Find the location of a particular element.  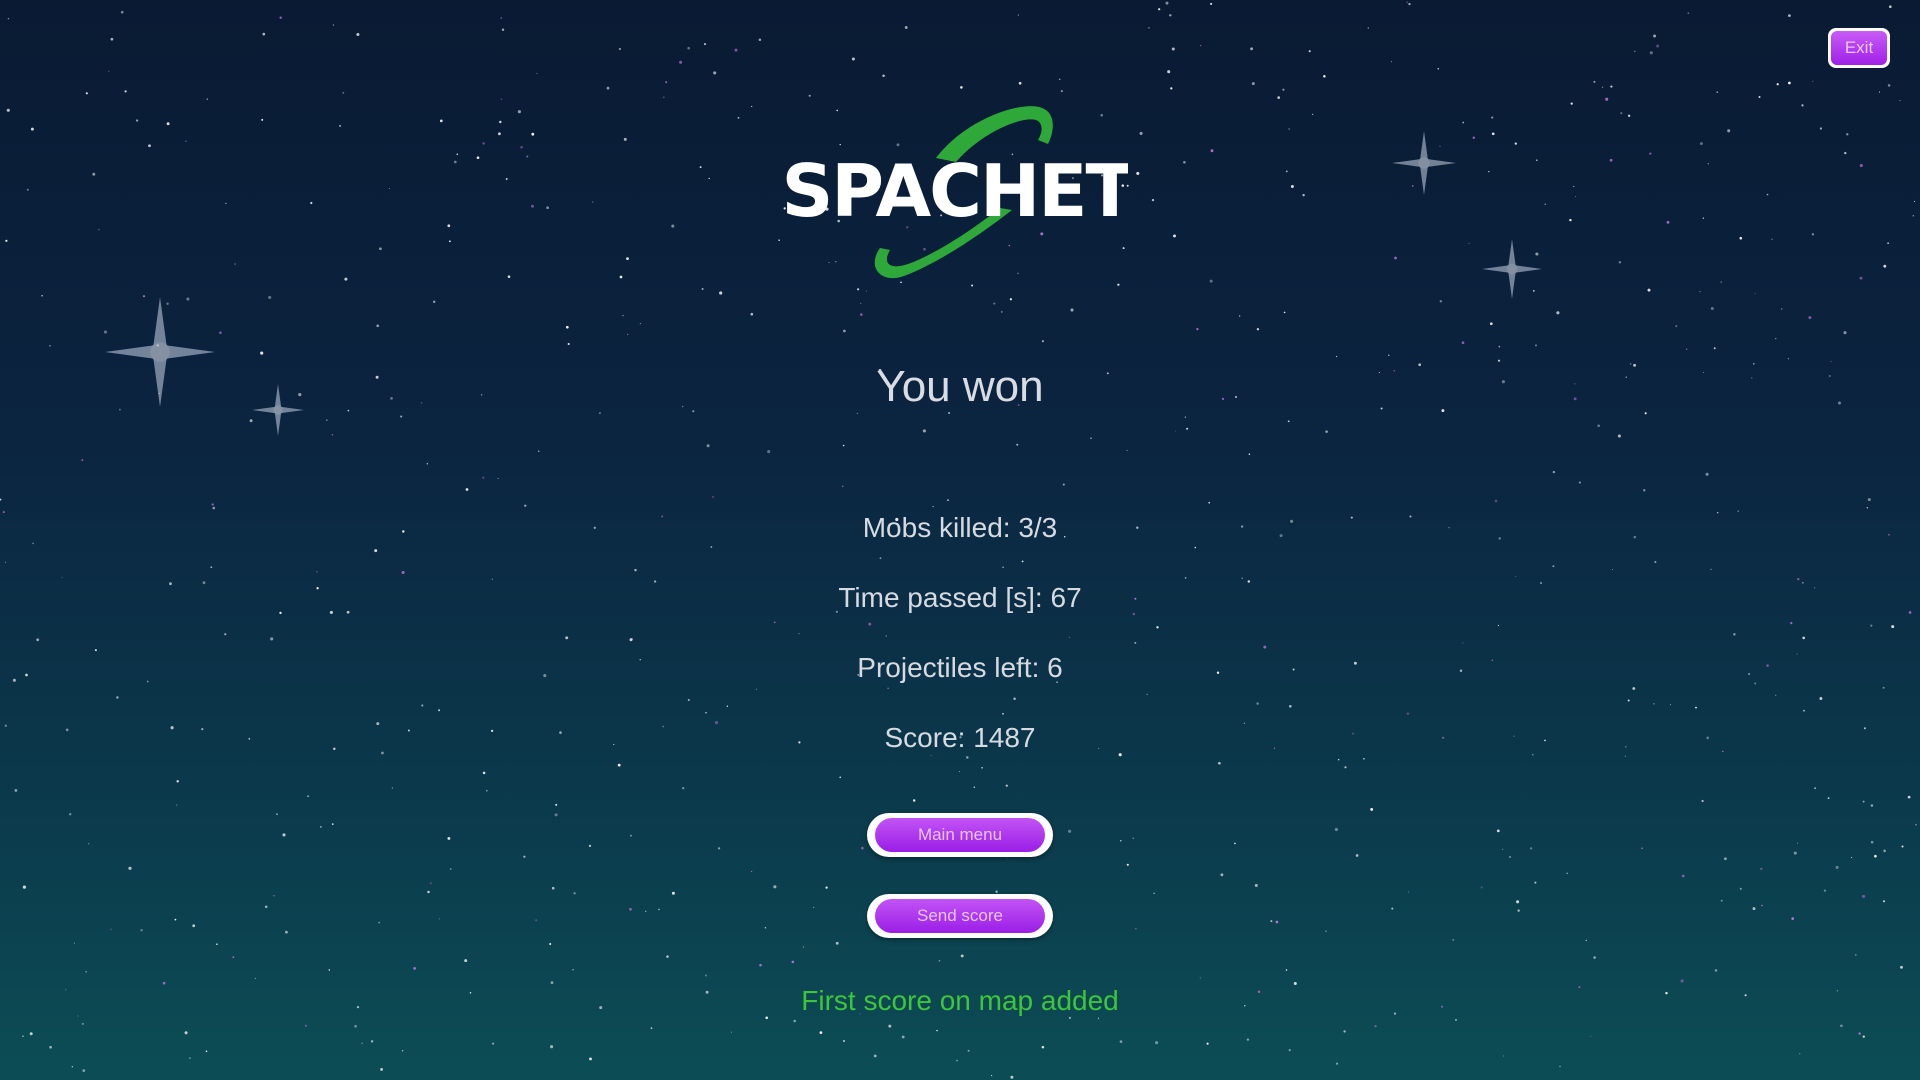

send-score-button-label: Send score is located at coordinates (960, 916).